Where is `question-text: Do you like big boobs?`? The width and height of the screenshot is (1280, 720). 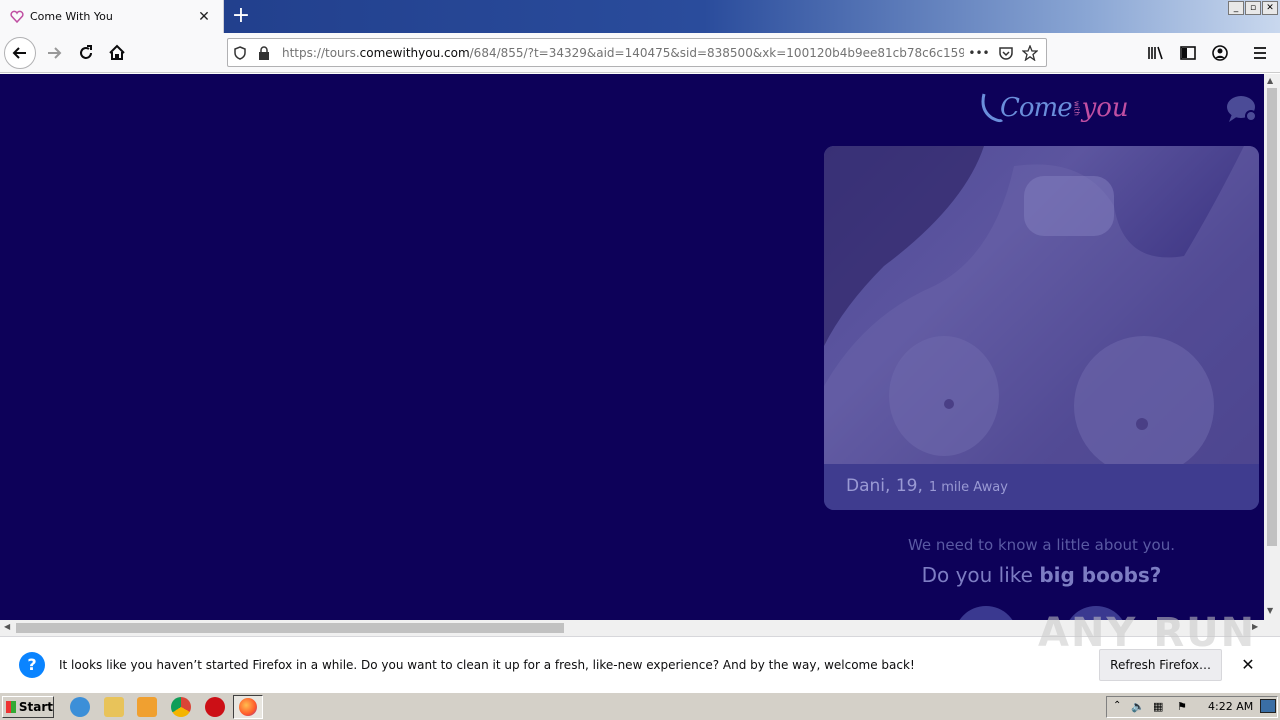
question-text: Do you like big boobs? is located at coordinates (1041, 575).